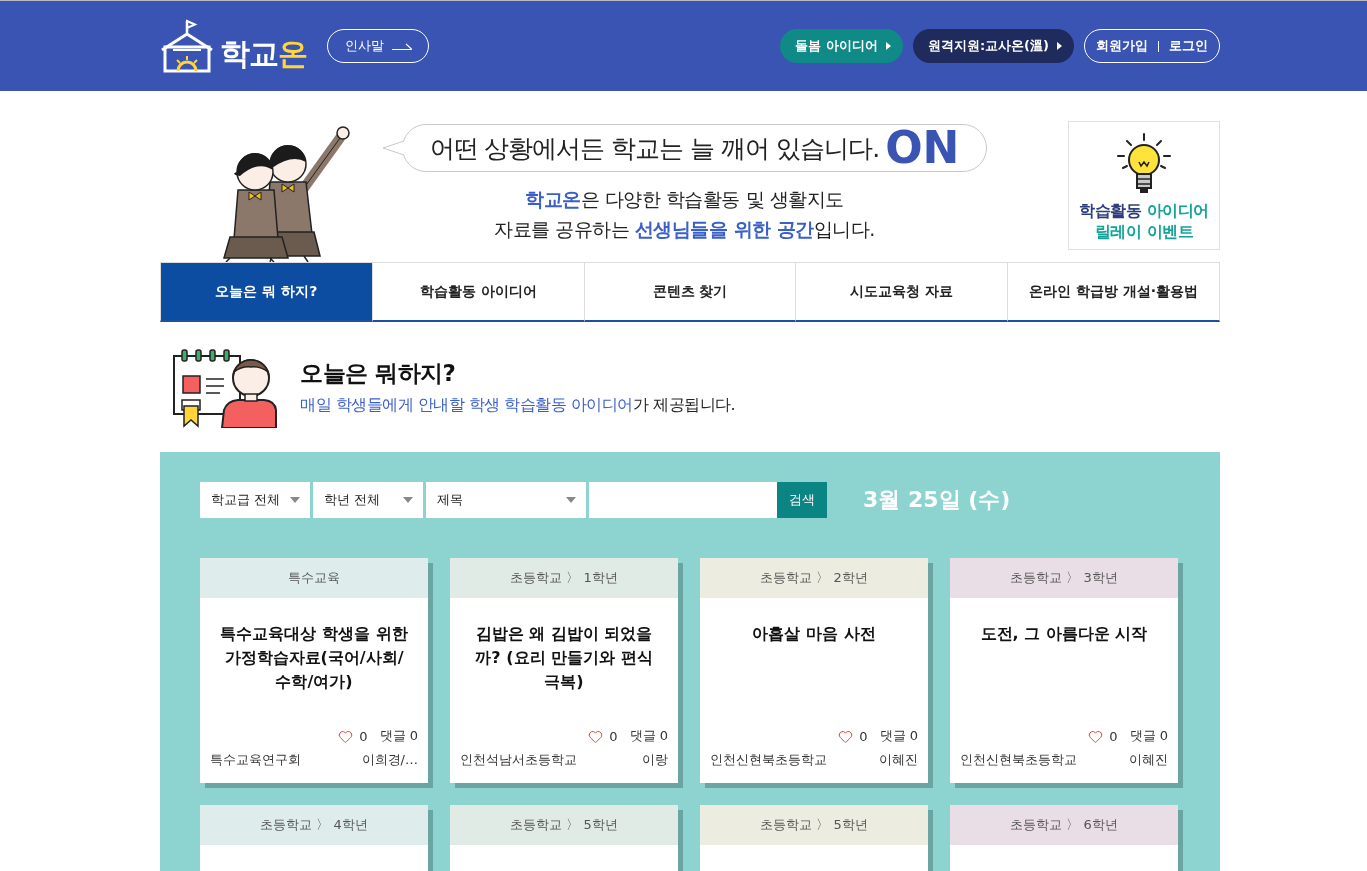 The image size is (1367, 871). I want to click on event-label: 학습활동 아이디어 릴레이 이벤트, so click(1144, 221).